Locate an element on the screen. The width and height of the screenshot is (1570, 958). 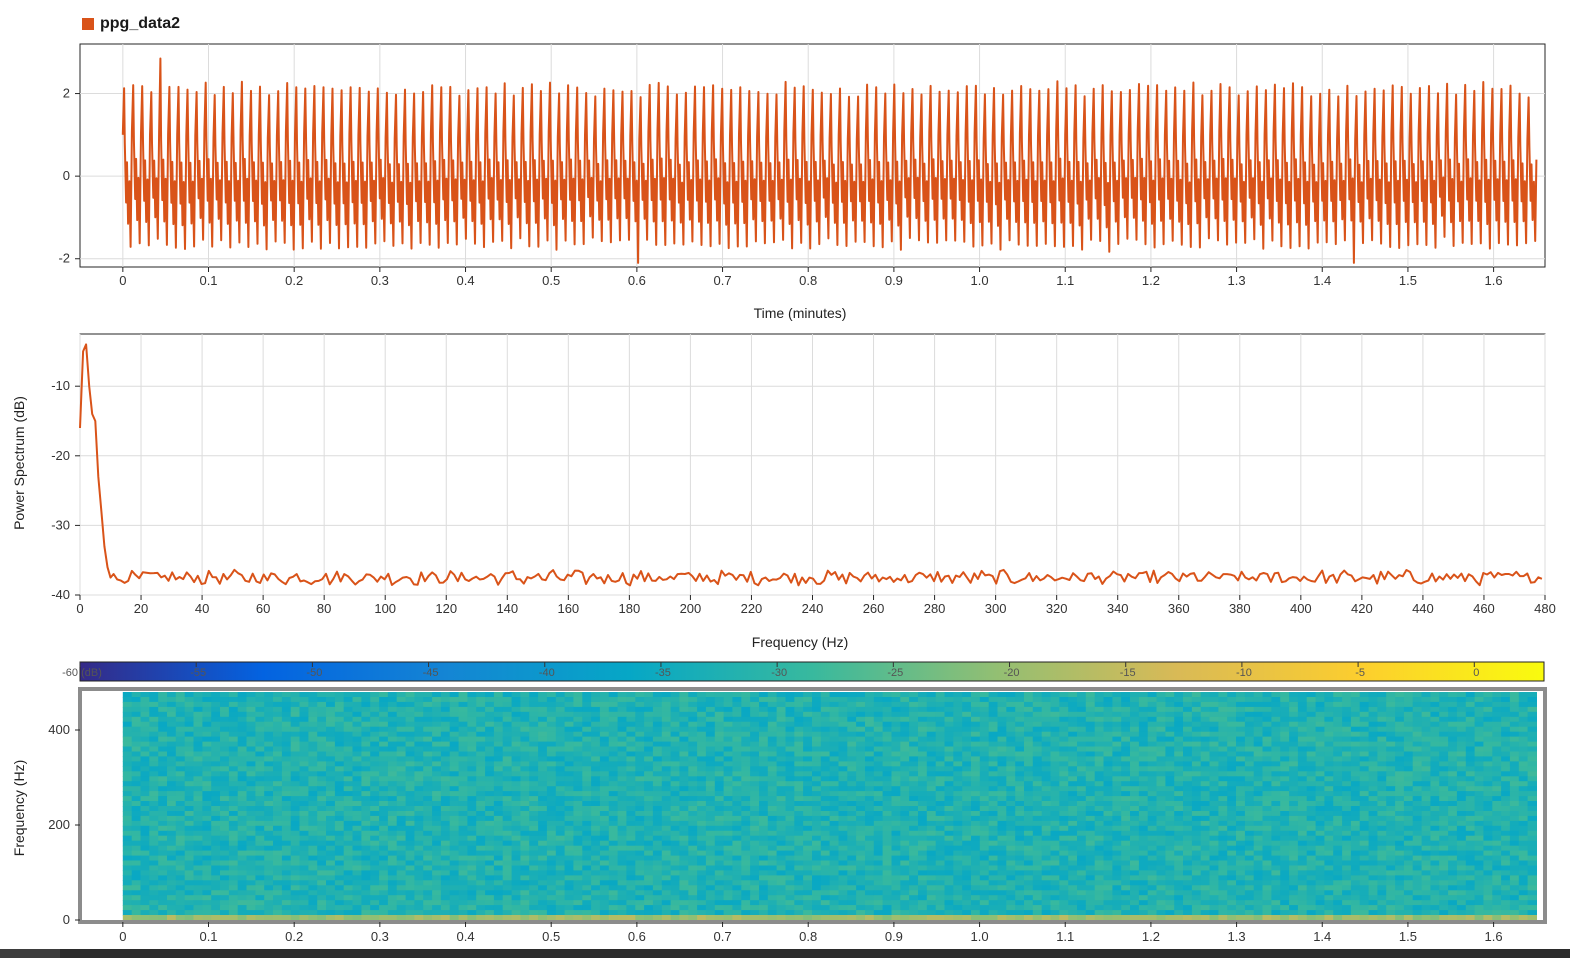
time-xtick-label: 0.7 is located at coordinates (723, 280).